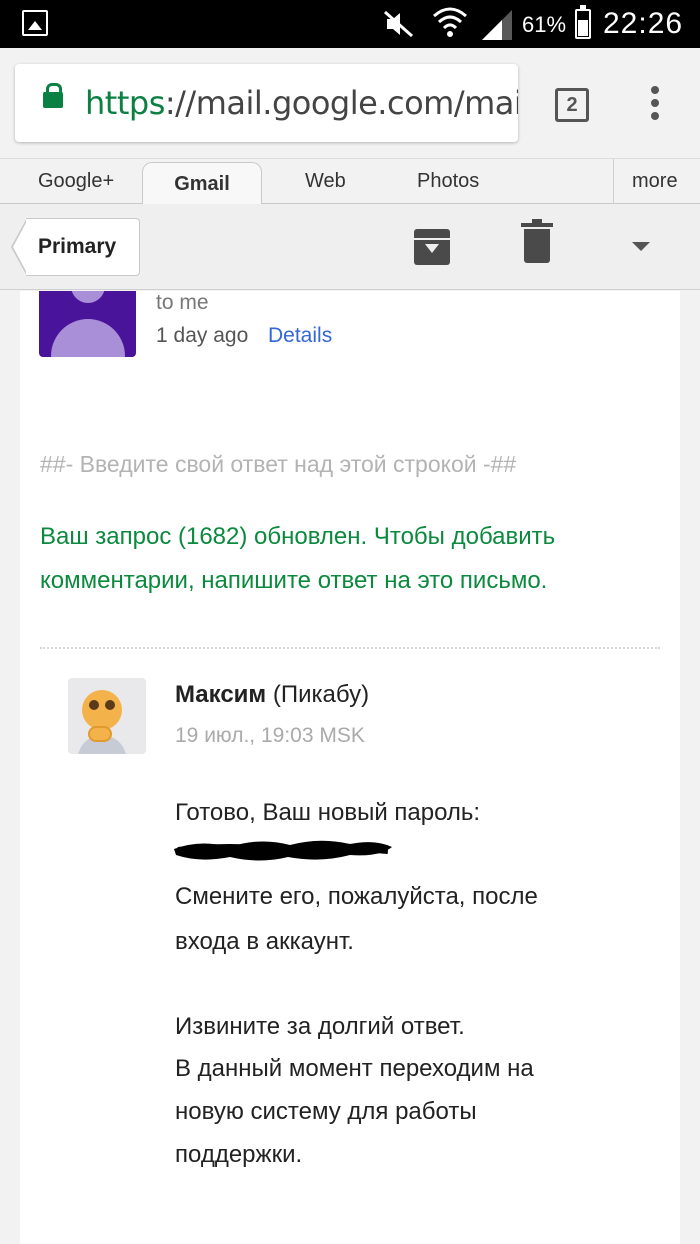 The width and height of the screenshot is (700, 1244). Describe the element at coordinates (107, 716) in the screenshot. I see `author-avatar` at that location.